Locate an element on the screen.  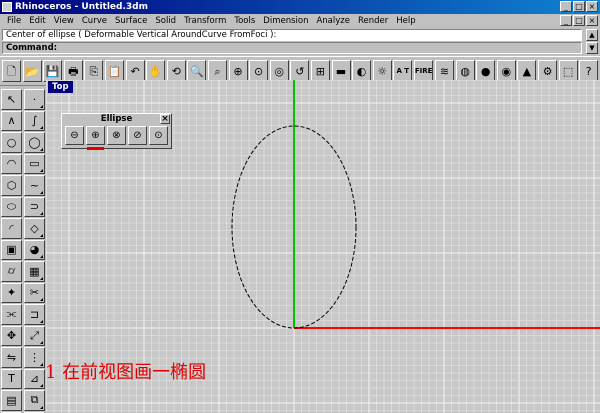
copy-icon: ⎘ is located at coordinates (94, 71).